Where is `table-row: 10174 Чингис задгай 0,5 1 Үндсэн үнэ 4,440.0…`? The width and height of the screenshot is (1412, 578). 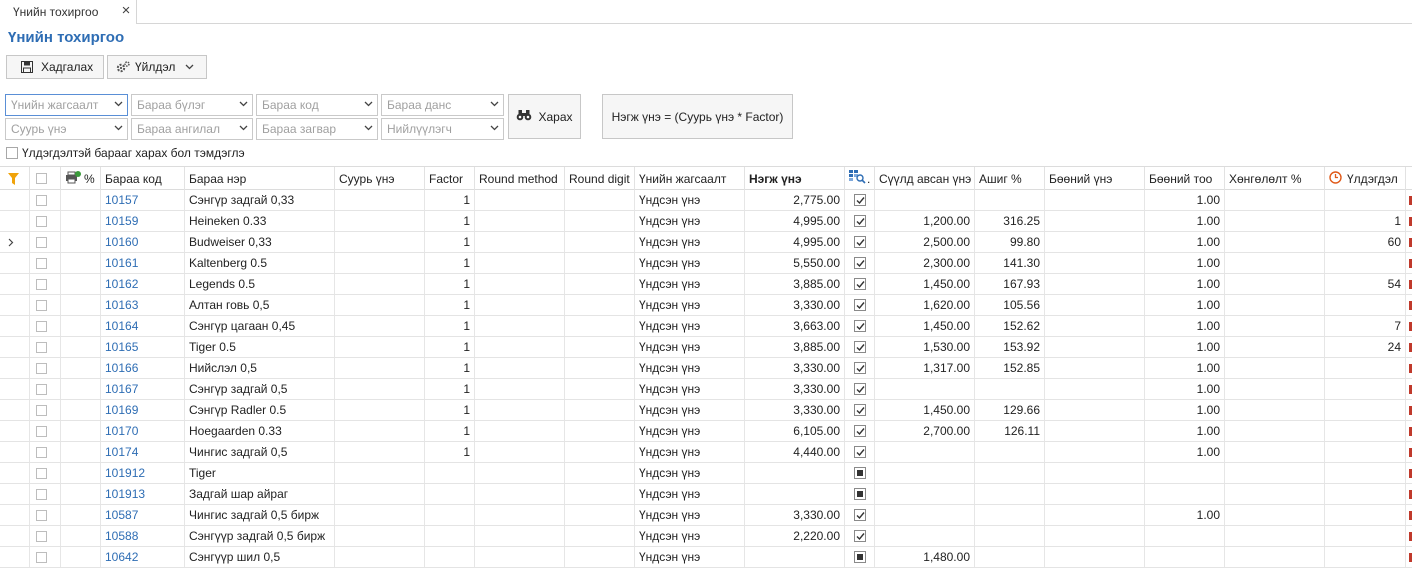
table-row: 10174 Чингис задгай 0,5 1 Үндсэн үнэ 4,440.0… is located at coordinates (706, 452).